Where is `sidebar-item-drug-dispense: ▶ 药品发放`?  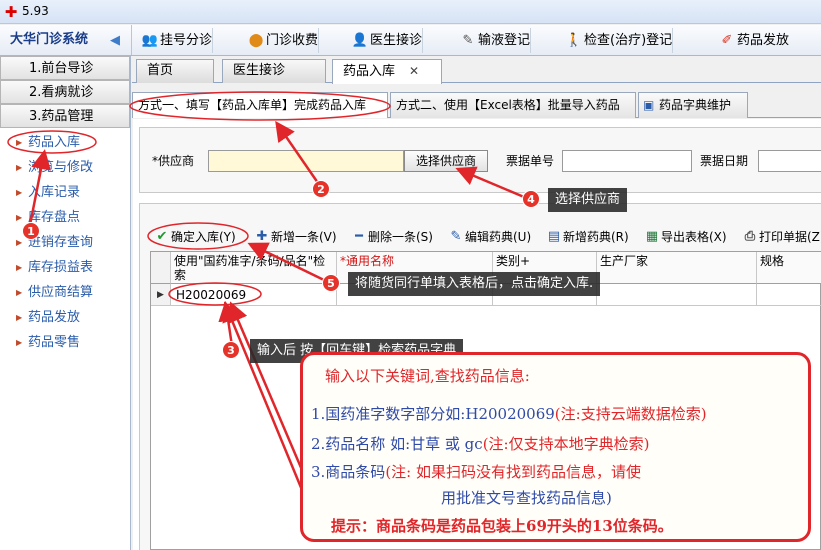 sidebar-item-drug-dispense: ▶ 药品发放 is located at coordinates (47, 318).